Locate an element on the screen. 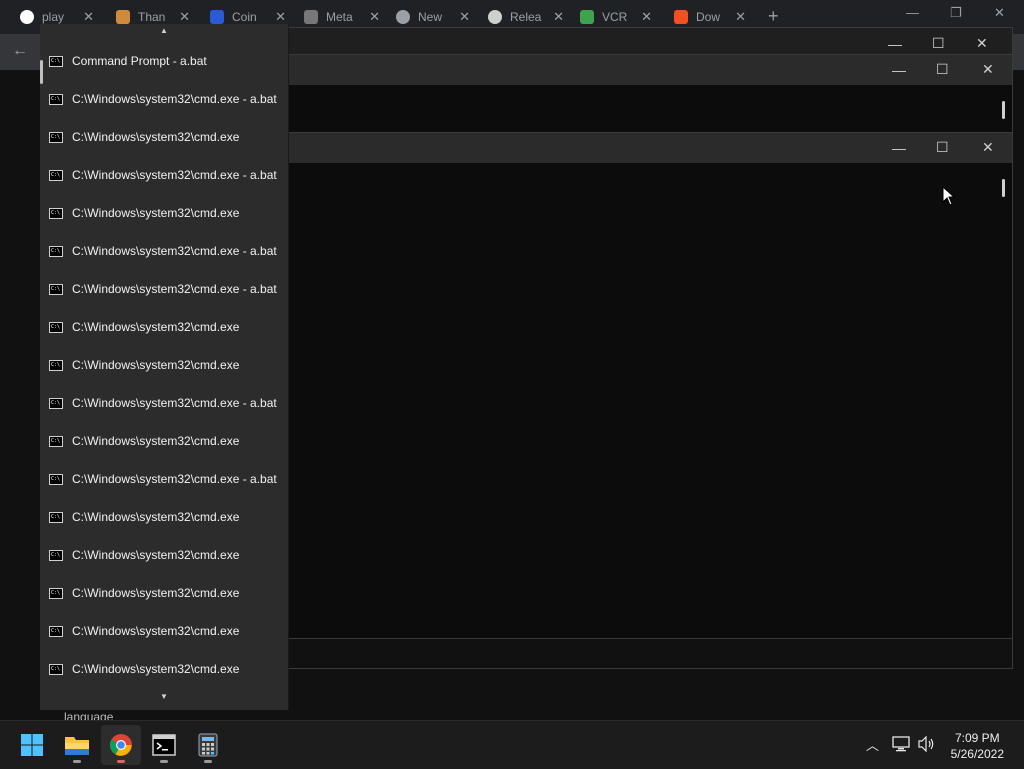 The width and height of the screenshot is (1024, 769). taskbar: ︿ 7:09 PM 5/26/2022 is located at coordinates (512, 744).